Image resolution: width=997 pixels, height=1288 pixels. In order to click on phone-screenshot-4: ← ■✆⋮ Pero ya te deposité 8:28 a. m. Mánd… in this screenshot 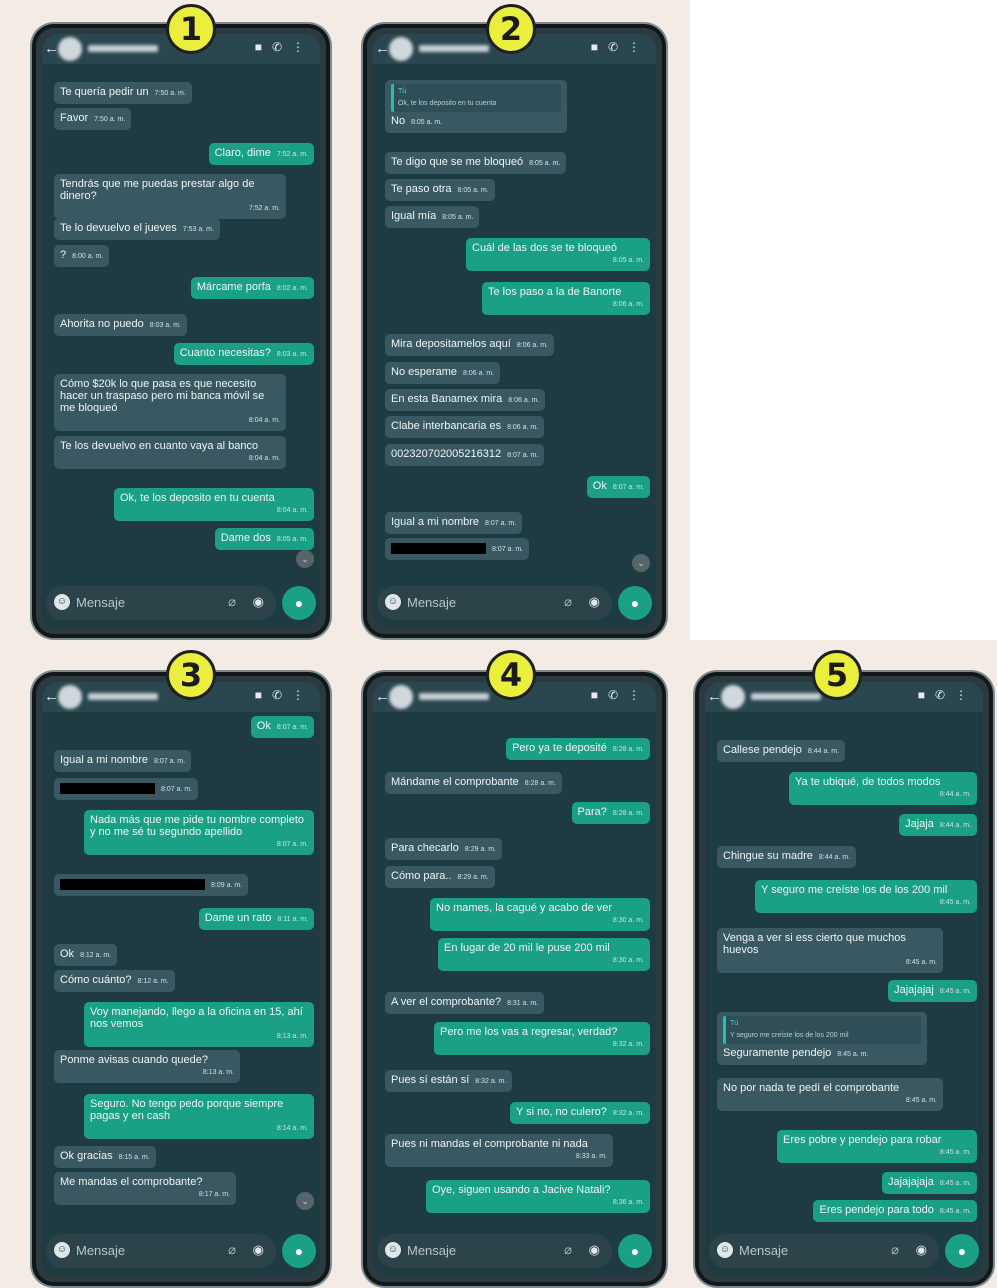, I will do `click(514, 979)`.